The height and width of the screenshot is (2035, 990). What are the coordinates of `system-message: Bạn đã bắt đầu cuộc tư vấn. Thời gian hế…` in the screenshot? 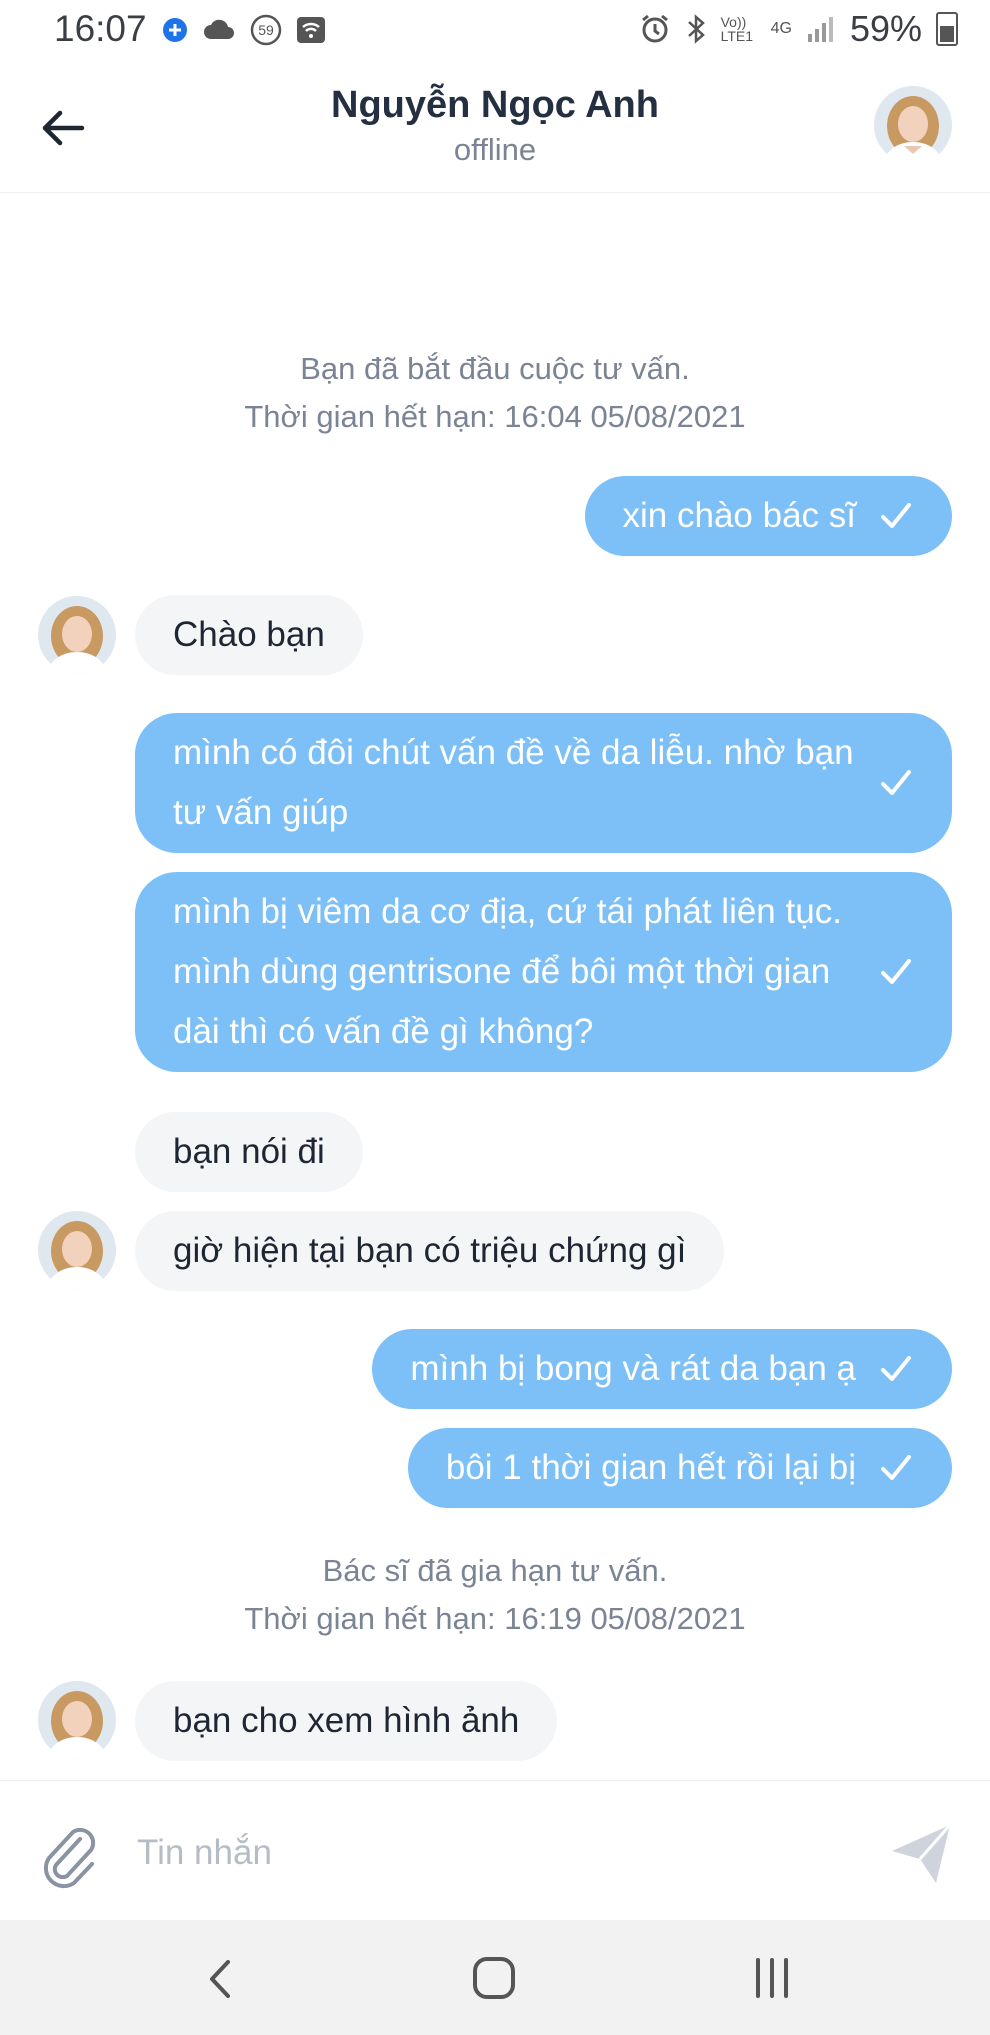 It's located at (495, 393).